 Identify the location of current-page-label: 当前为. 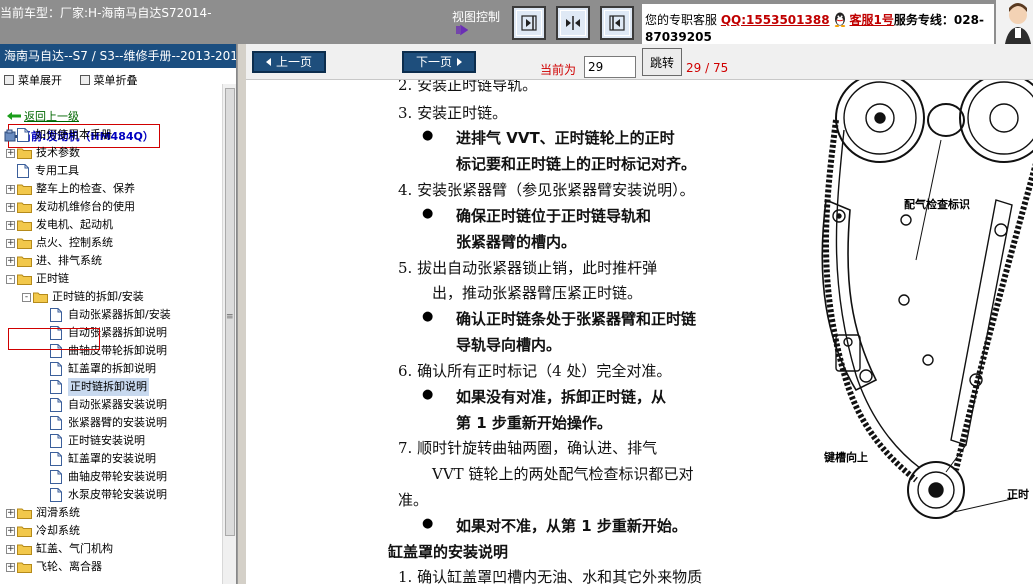
(558, 70).